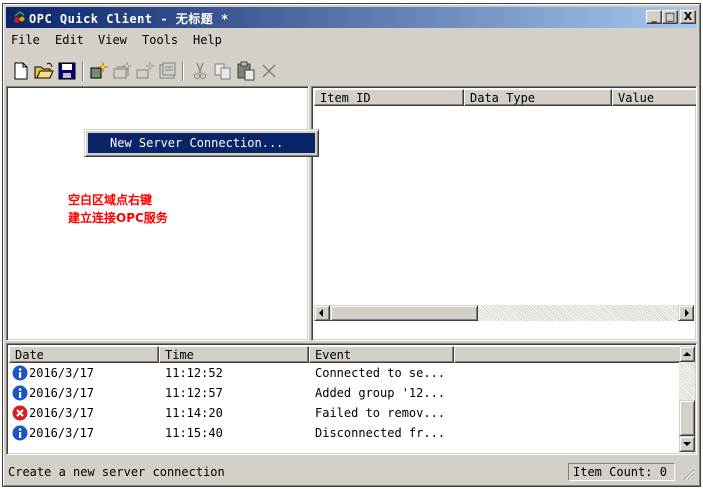 The width and height of the screenshot is (703, 489). I want to click on minimize-button: _, so click(654, 17).